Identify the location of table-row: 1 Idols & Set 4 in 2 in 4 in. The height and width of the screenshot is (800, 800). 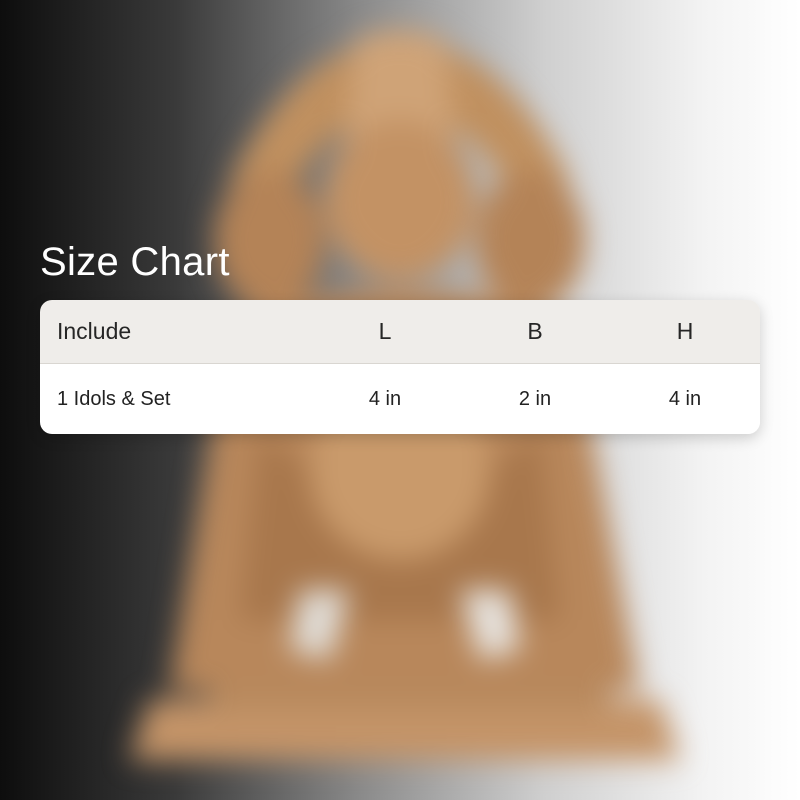
(400, 399).